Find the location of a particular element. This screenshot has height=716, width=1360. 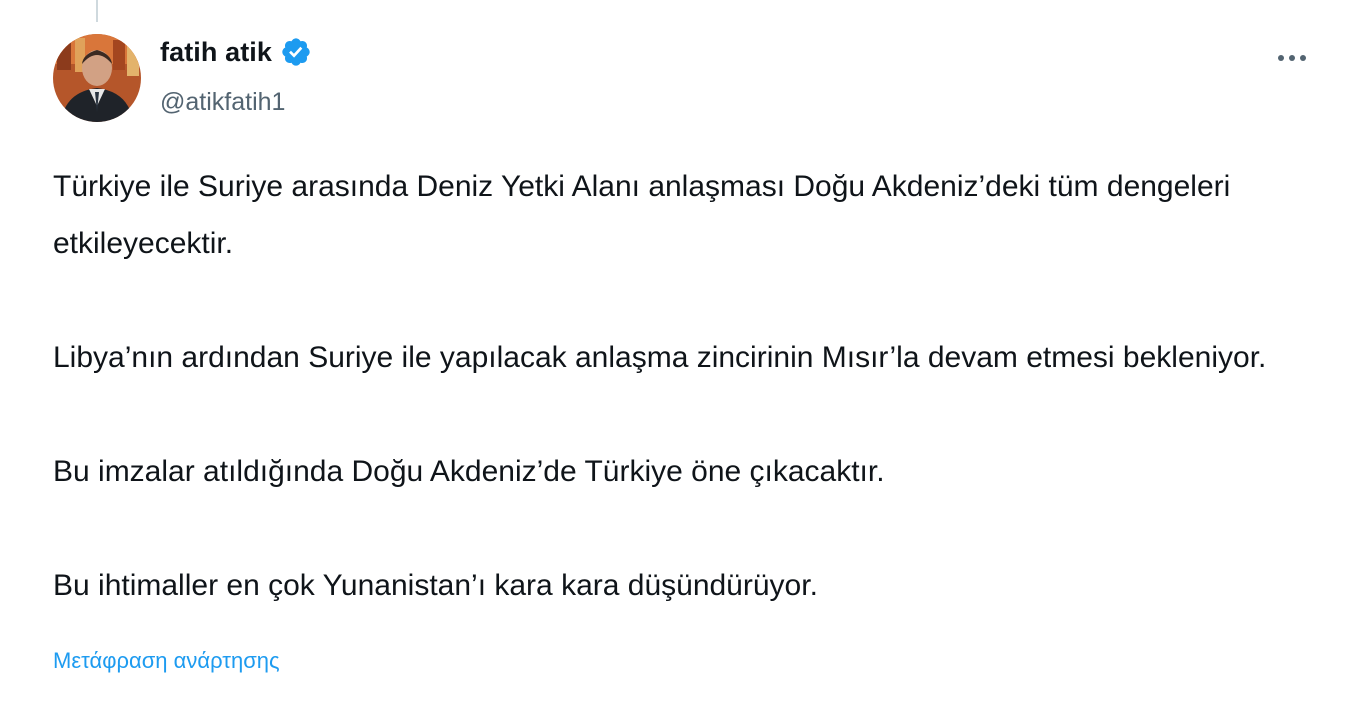

avatar-image is located at coordinates (97, 78).